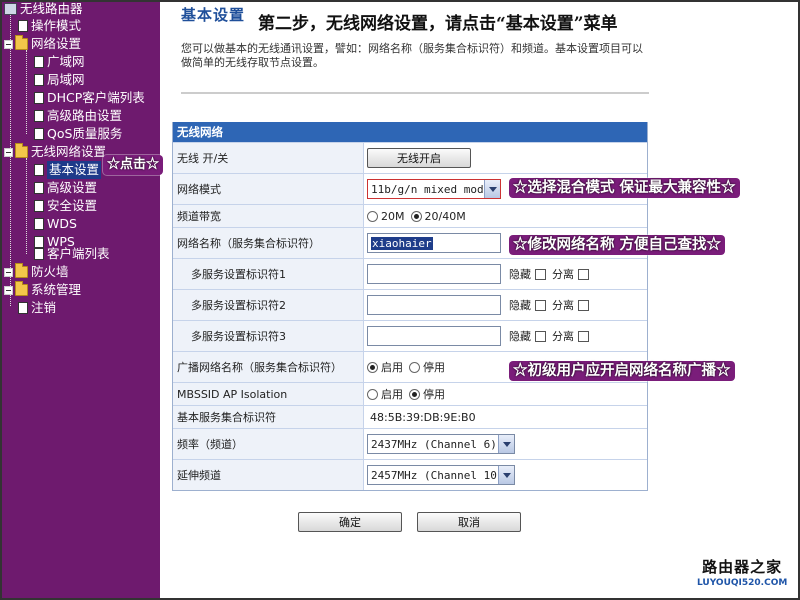  I want to click on site-watermark: 路由器之家 LUYOUQI520.COM, so click(742, 572).